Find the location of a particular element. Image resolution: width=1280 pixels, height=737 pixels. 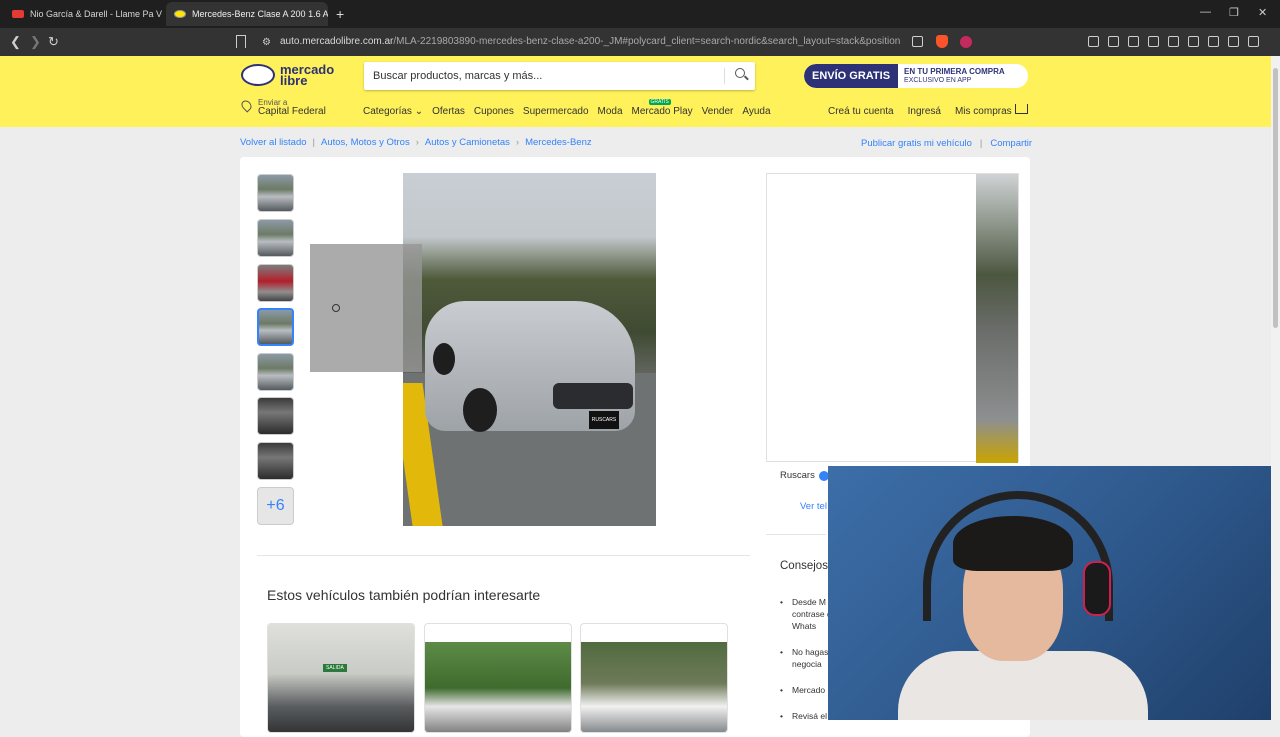

extensions-toolbar is located at coordinates (1173, 41).